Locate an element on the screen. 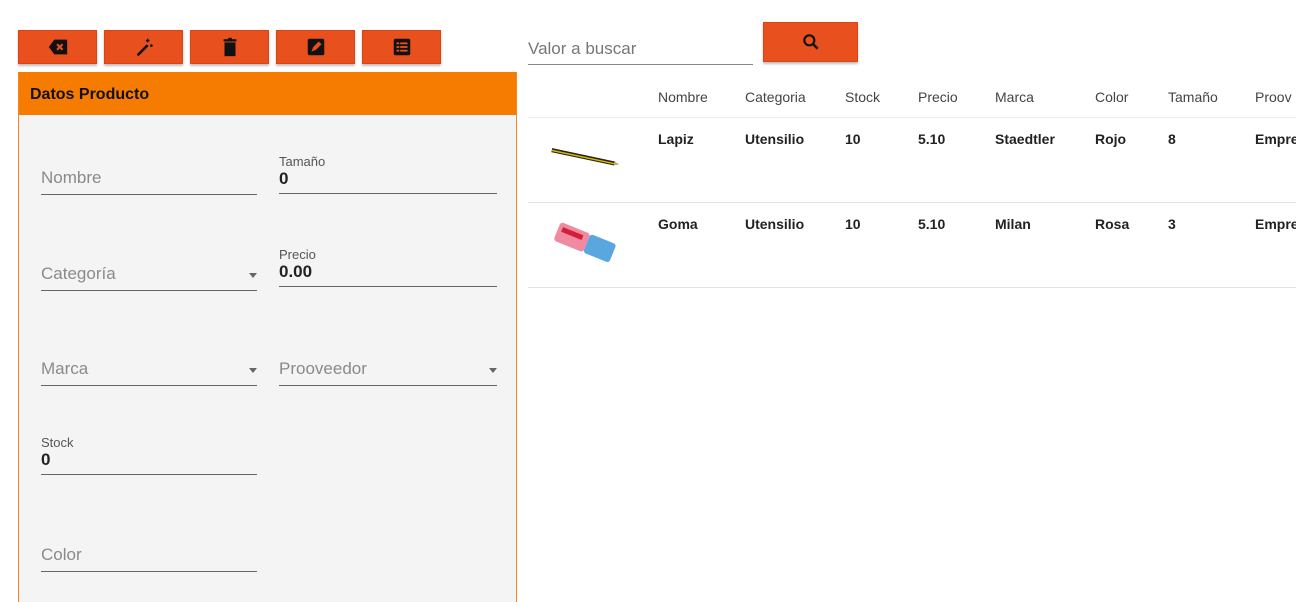 This screenshot has height=602, width=1296. cell-color: Rojo is located at coordinates (1111, 138).